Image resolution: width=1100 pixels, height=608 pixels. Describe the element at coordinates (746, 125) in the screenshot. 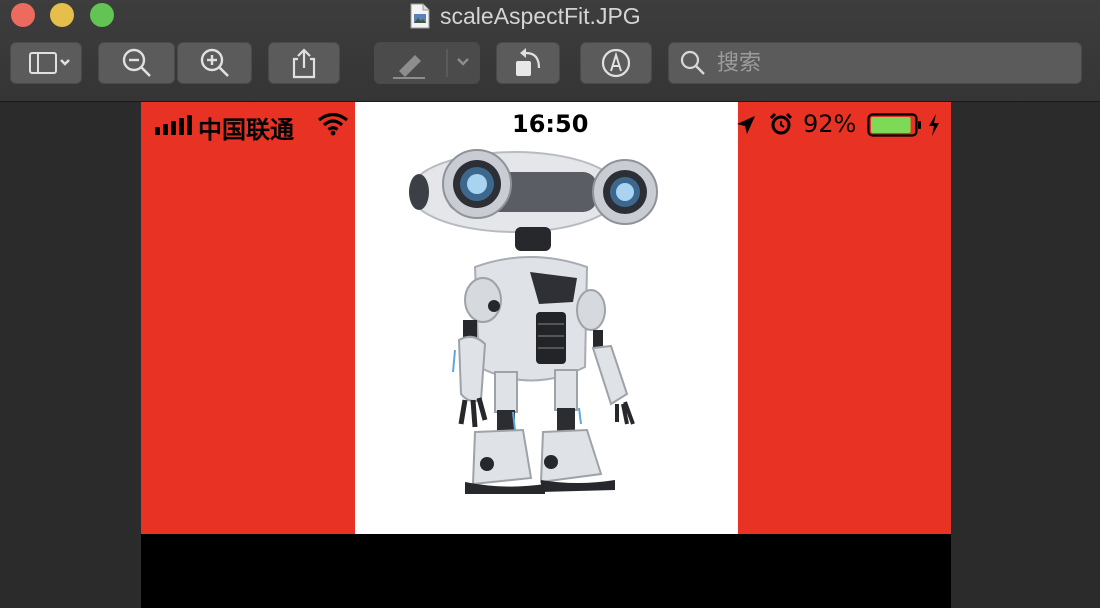

I see `location-arrow-icon` at that location.